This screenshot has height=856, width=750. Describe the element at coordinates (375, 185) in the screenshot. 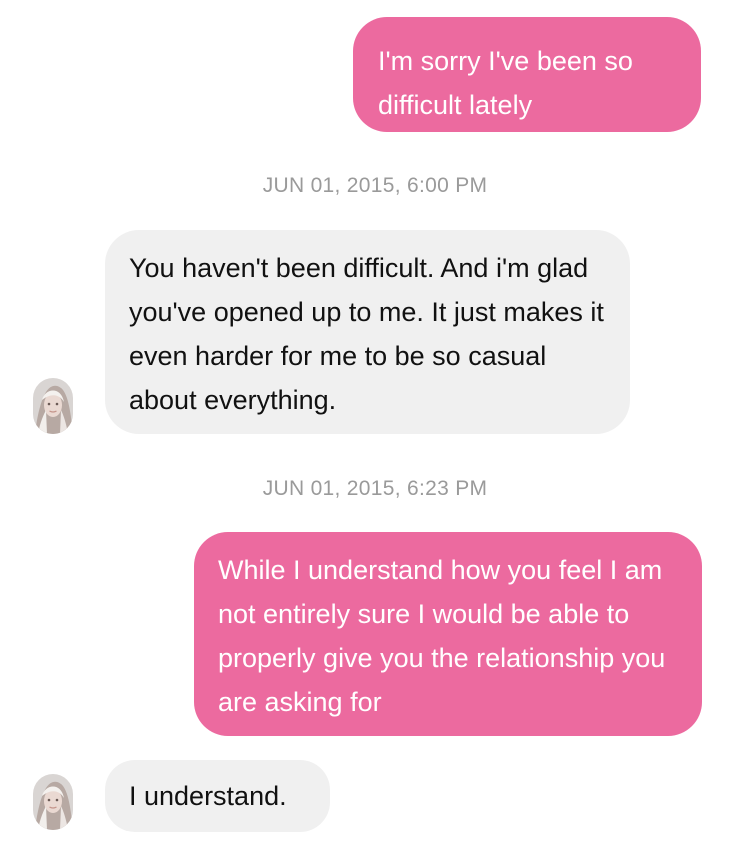

I see `message-timestamp: JUN 01, 2015, 6:00 PM` at that location.